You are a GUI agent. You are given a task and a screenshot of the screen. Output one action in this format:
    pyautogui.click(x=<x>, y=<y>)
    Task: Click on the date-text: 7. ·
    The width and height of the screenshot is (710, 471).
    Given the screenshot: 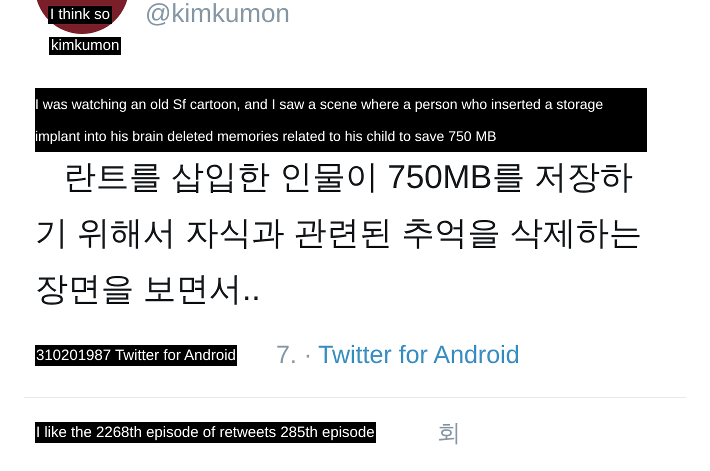 What is the action you would take?
    pyautogui.click(x=294, y=355)
    